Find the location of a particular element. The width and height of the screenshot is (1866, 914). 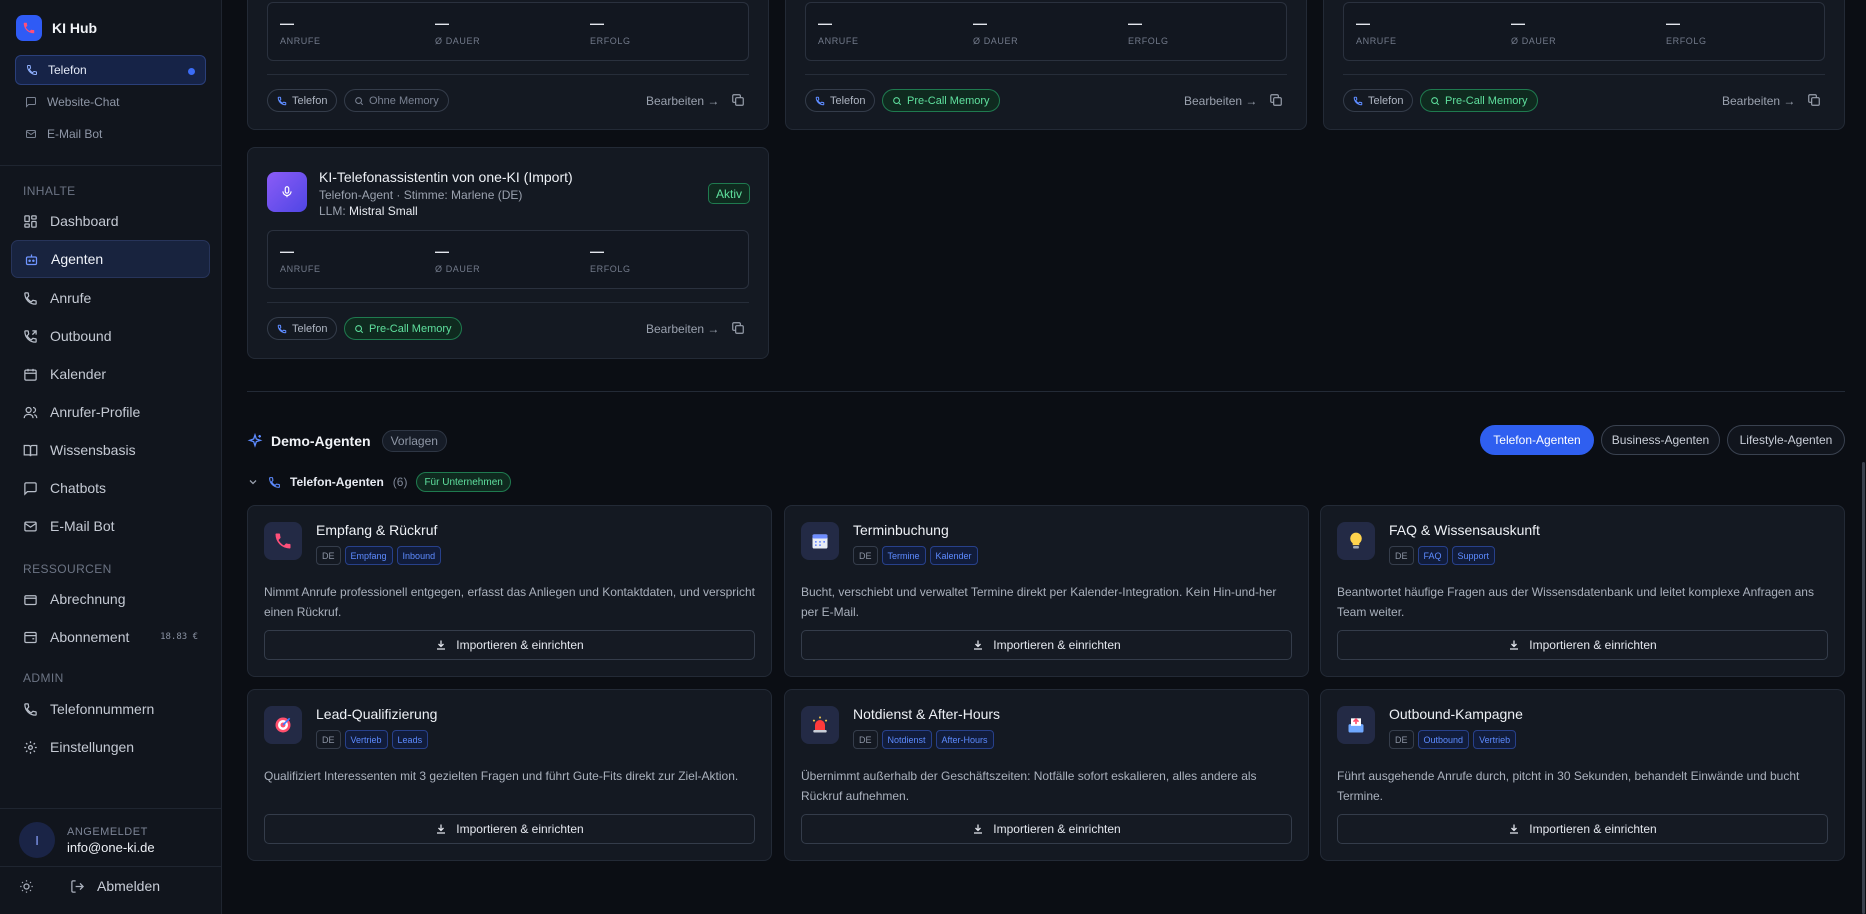

logout-button: Abmelden is located at coordinates (115, 886).